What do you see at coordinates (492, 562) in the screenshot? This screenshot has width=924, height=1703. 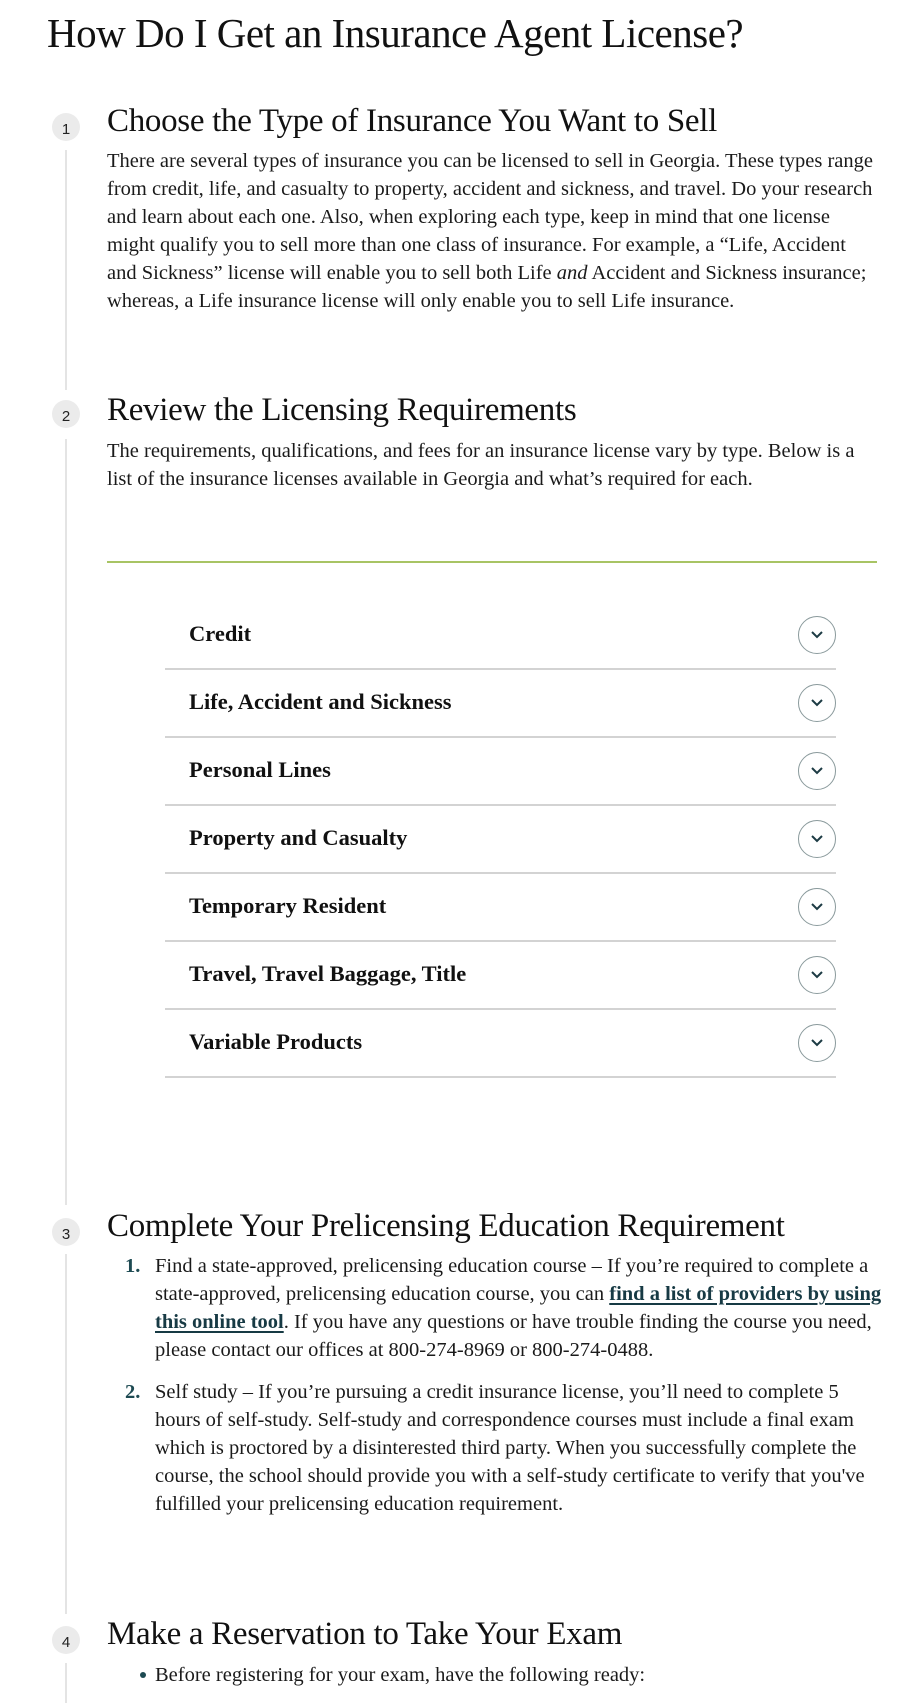 I see `section-divider` at bounding box center [492, 562].